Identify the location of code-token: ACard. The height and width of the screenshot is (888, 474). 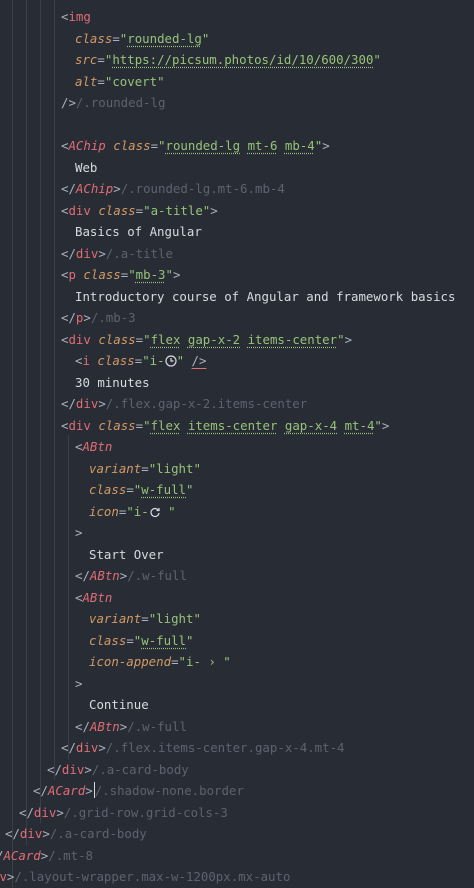
(22, 855).